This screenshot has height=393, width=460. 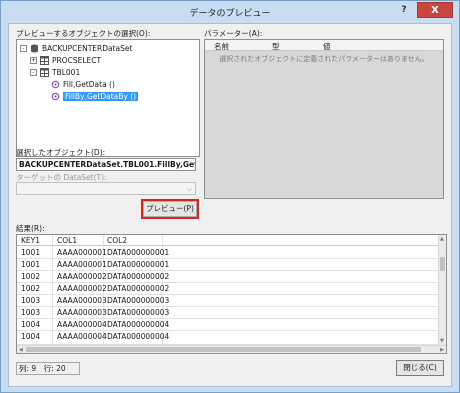 What do you see at coordinates (30, 240) in the screenshot?
I see `results-col-key1: KEY1` at bounding box center [30, 240].